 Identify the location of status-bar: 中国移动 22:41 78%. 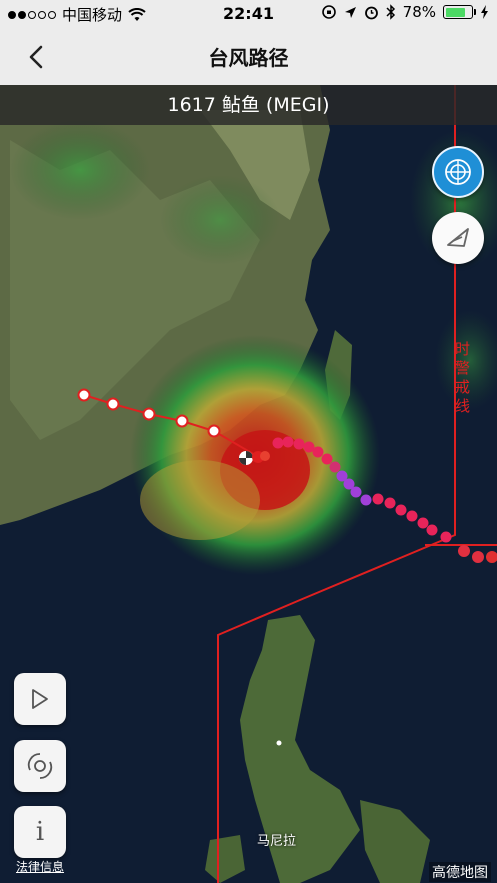
(248, 14).